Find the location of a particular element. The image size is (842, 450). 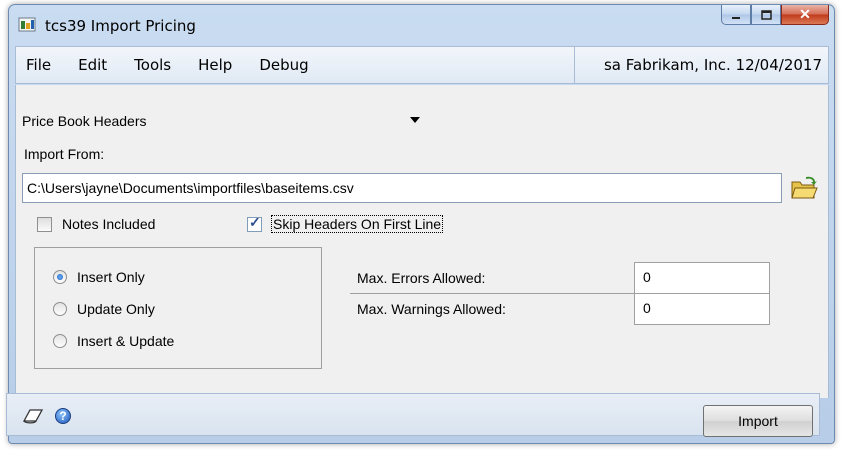

insert-update-label: Insert & Update is located at coordinates (126, 341).